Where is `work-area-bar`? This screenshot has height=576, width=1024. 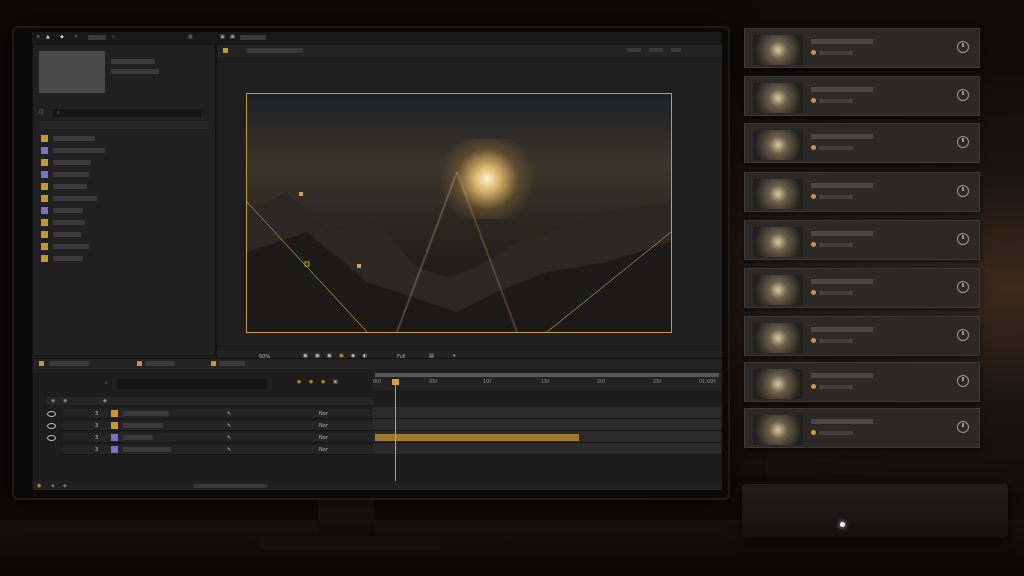 work-area-bar is located at coordinates (547, 375).